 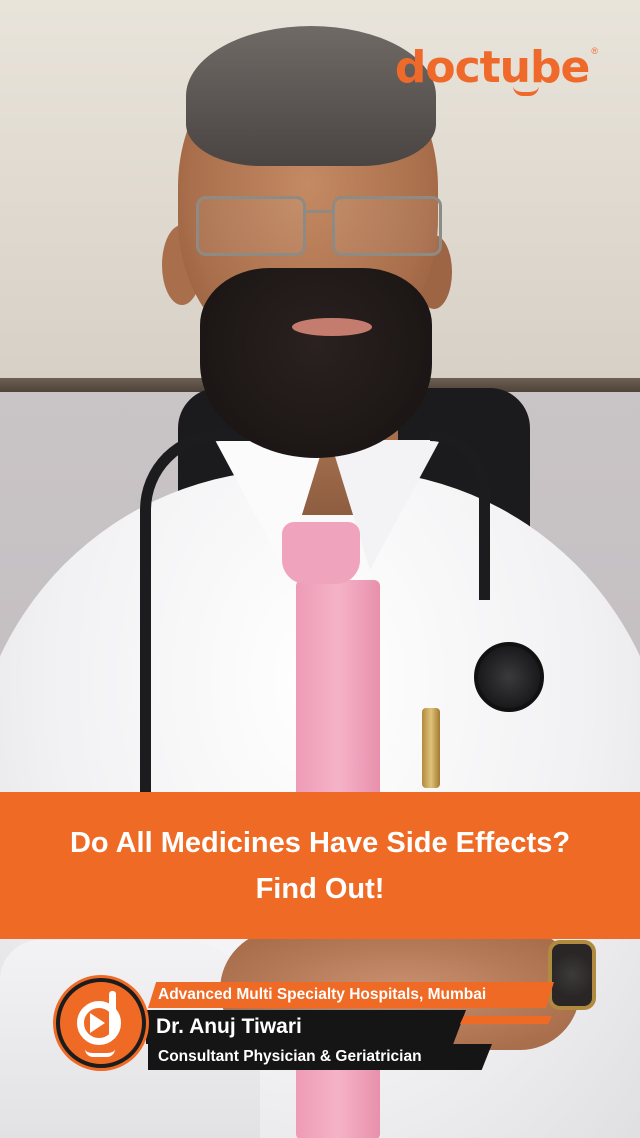 I want to click on badge-smile-icon, so click(x=100, y=1053).